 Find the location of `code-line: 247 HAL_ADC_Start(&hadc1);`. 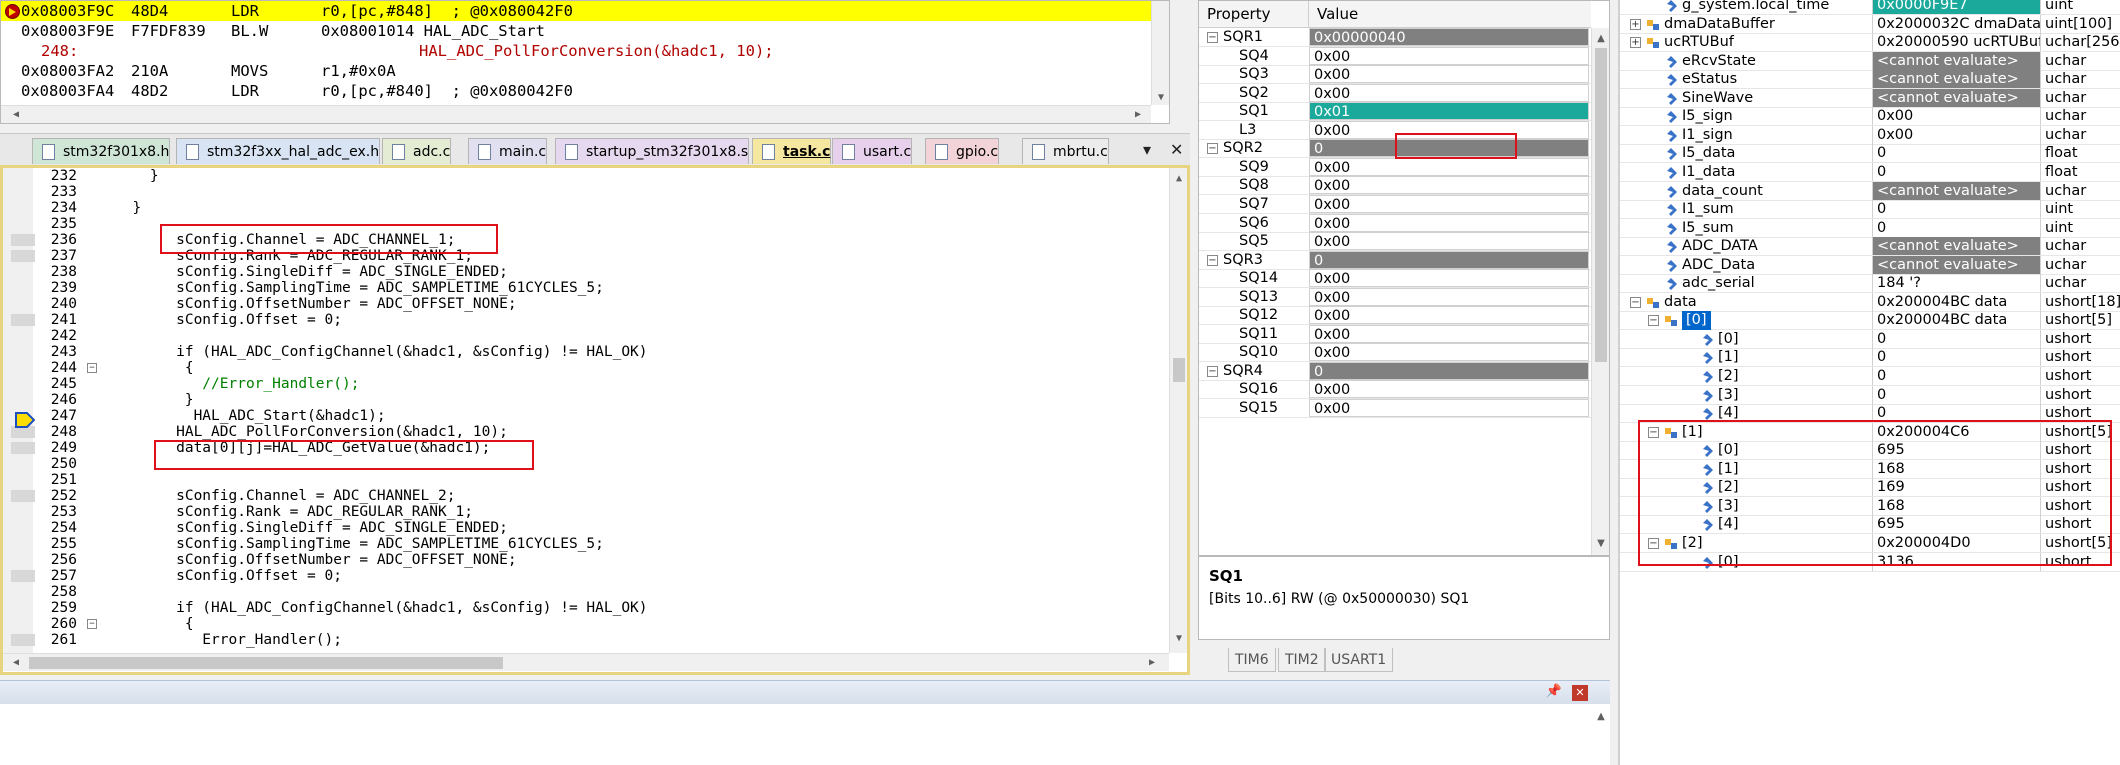

code-line: 247 HAL_ADC_Start(&hadc1); is located at coordinates (578, 416).